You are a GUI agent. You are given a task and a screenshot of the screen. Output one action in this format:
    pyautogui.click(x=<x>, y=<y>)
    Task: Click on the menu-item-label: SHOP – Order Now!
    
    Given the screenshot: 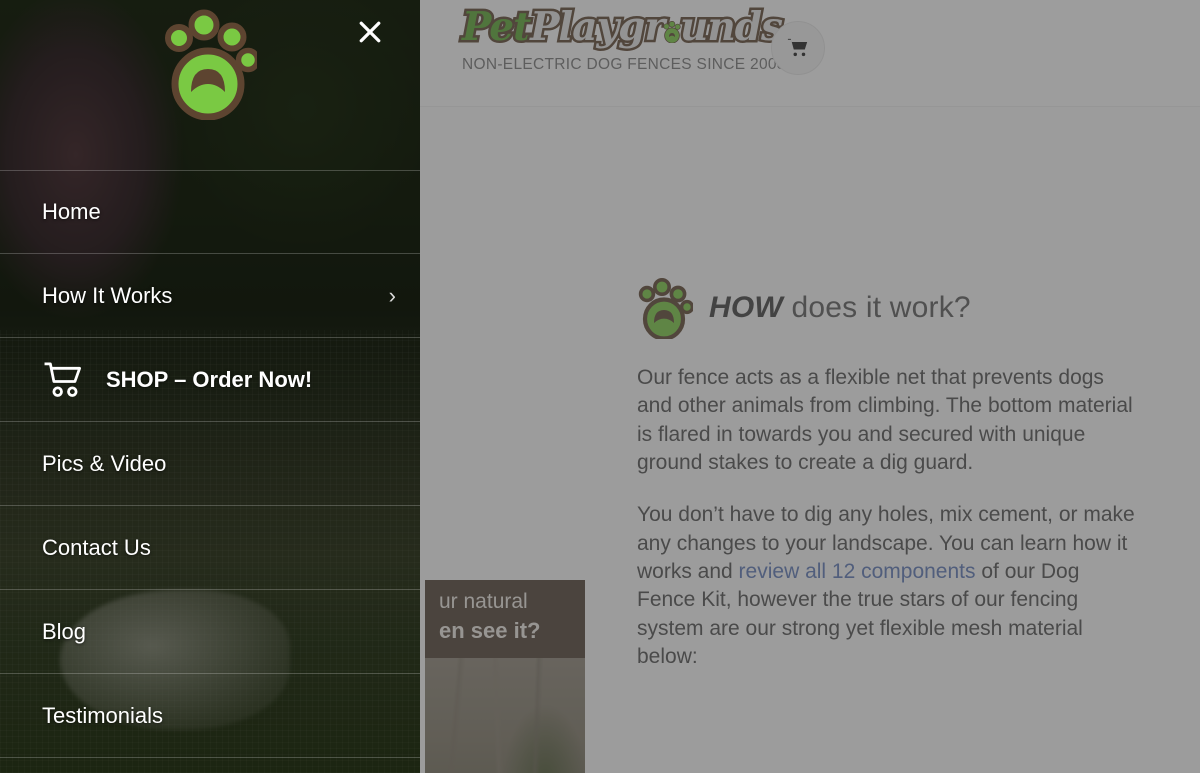 What is the action you would take?
    pyautogui.click(x=209, y=379)
    